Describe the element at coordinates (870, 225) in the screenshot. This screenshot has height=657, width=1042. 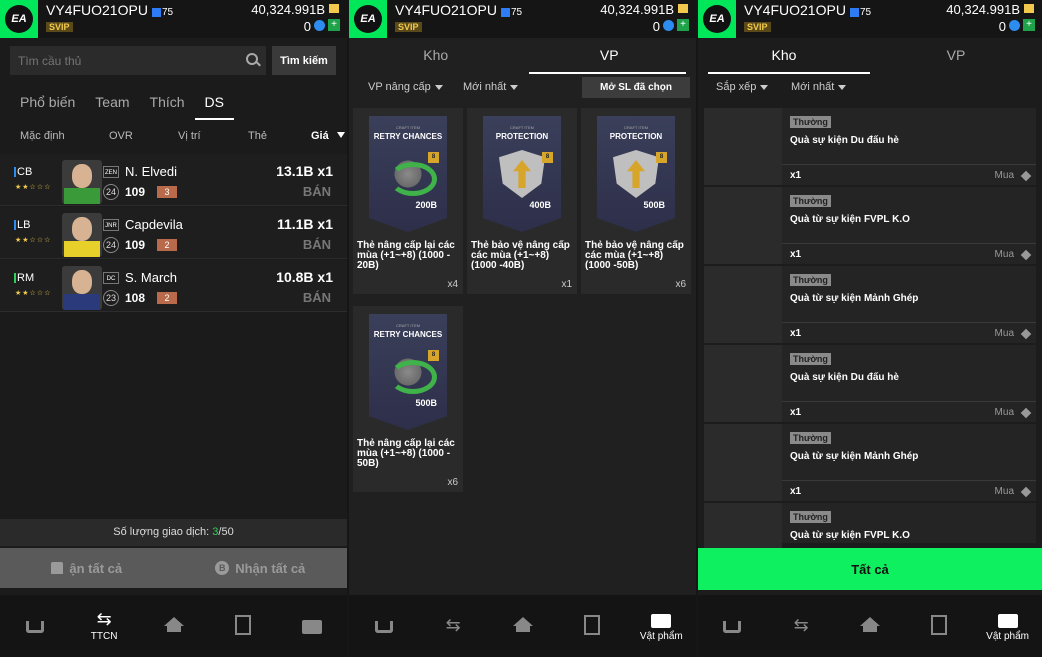
I see `reward-row: Thường Quà từ sự kiện FVPL K.O x1 Mua` at that location.